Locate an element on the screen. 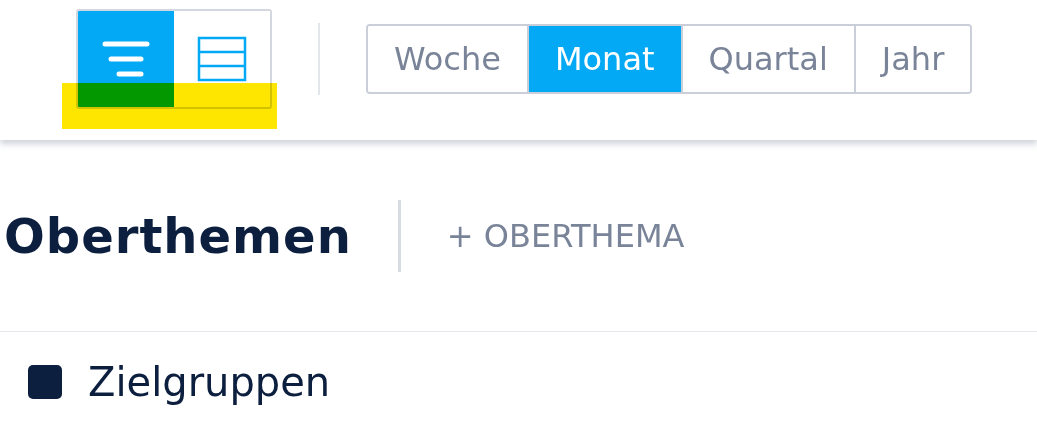  period-tab: Monat is located at coordinates (603, 59).